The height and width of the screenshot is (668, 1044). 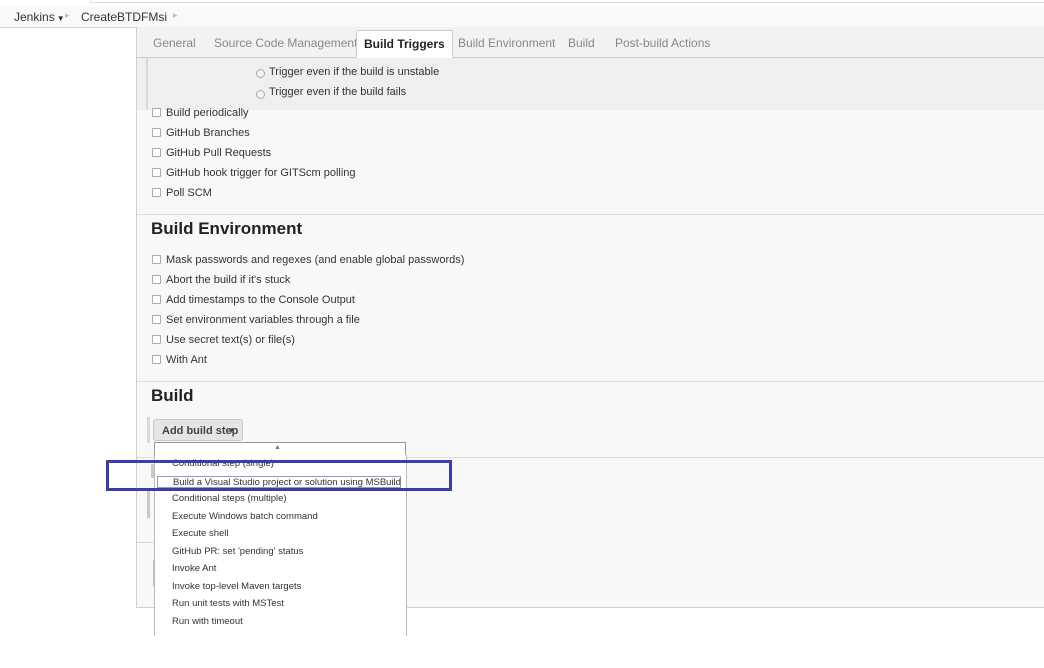 What do you see at coordinates (156, 339) in the screenshot?
I see `checkbox-secret-text` at bounding box center [156, 339].